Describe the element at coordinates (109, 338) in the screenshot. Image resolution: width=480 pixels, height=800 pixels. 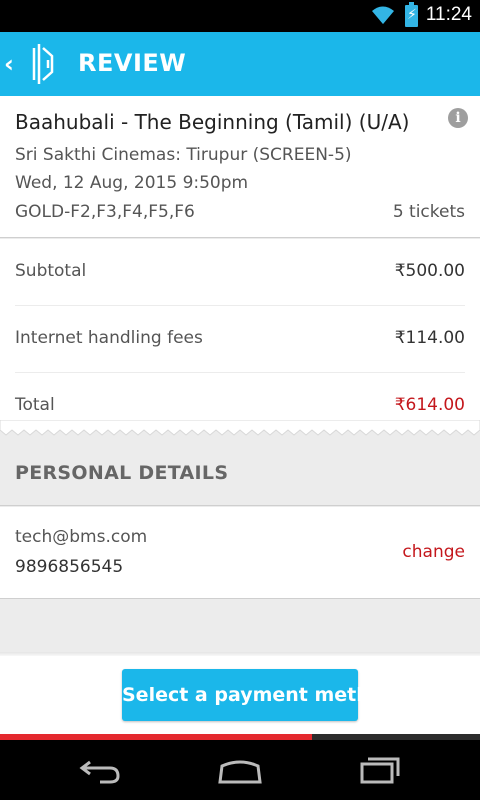
I see `price-label: Internet handling fees` at that location.